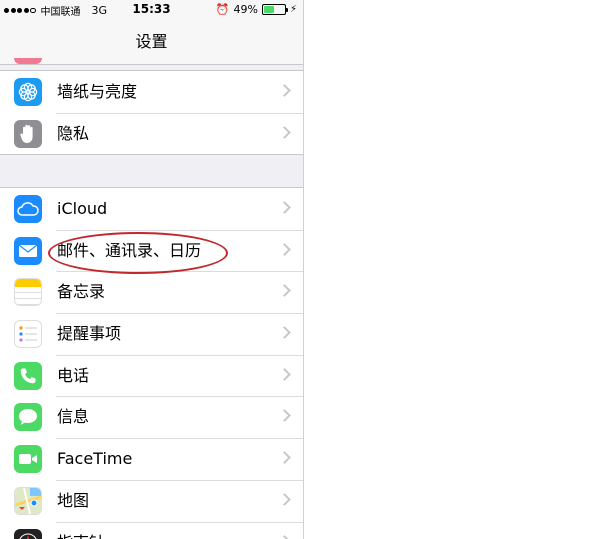 Image resolution: width=600 pixels, height=539 pixels. Describe the element at coordinates (81, 292) in the screenshot. I see `settings-row-label: 备忘录` at that location.